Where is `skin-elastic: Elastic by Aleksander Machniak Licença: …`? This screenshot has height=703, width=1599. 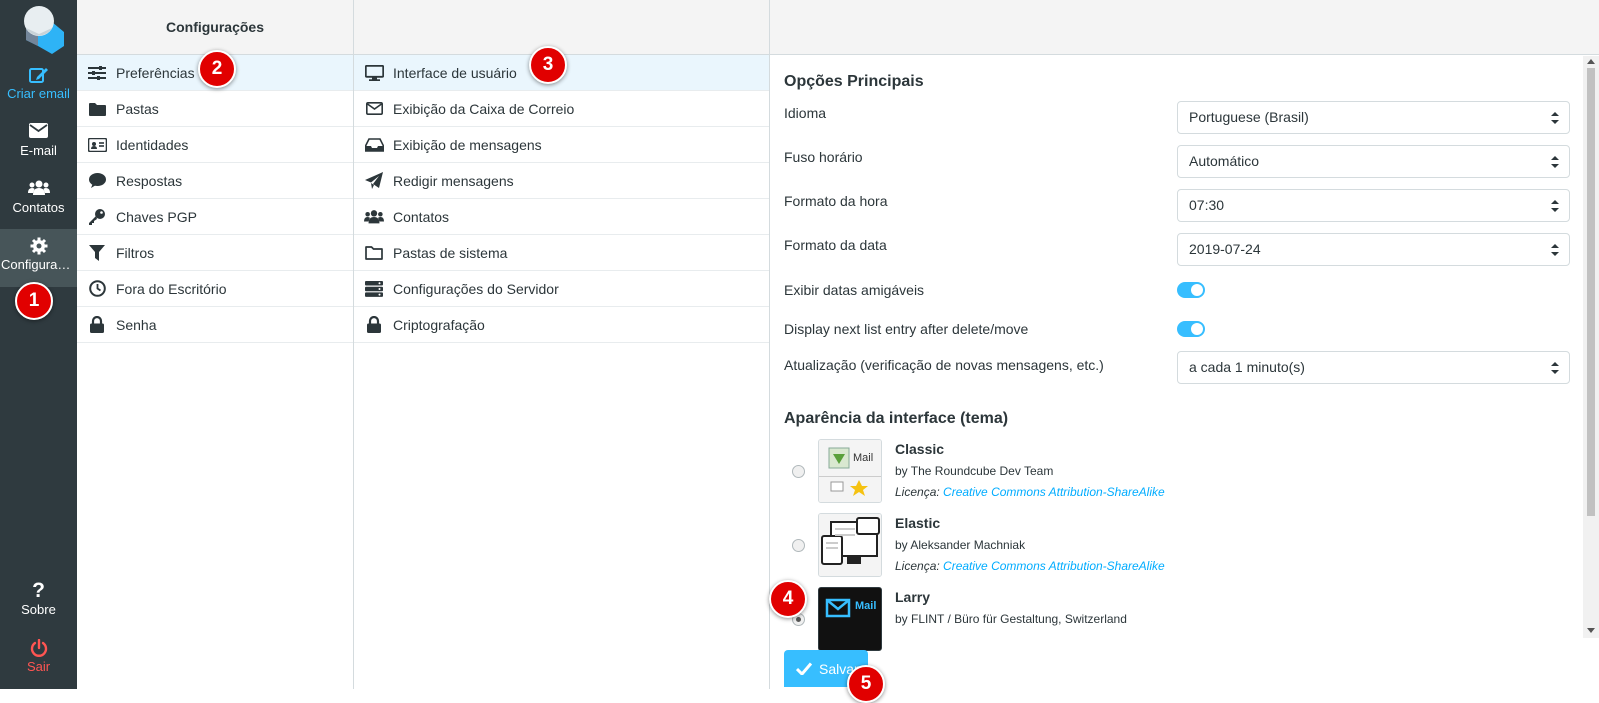
skin-elastic: Elastic by Aleksander Machniak Licença: … is located at coordinates (1176, 550).